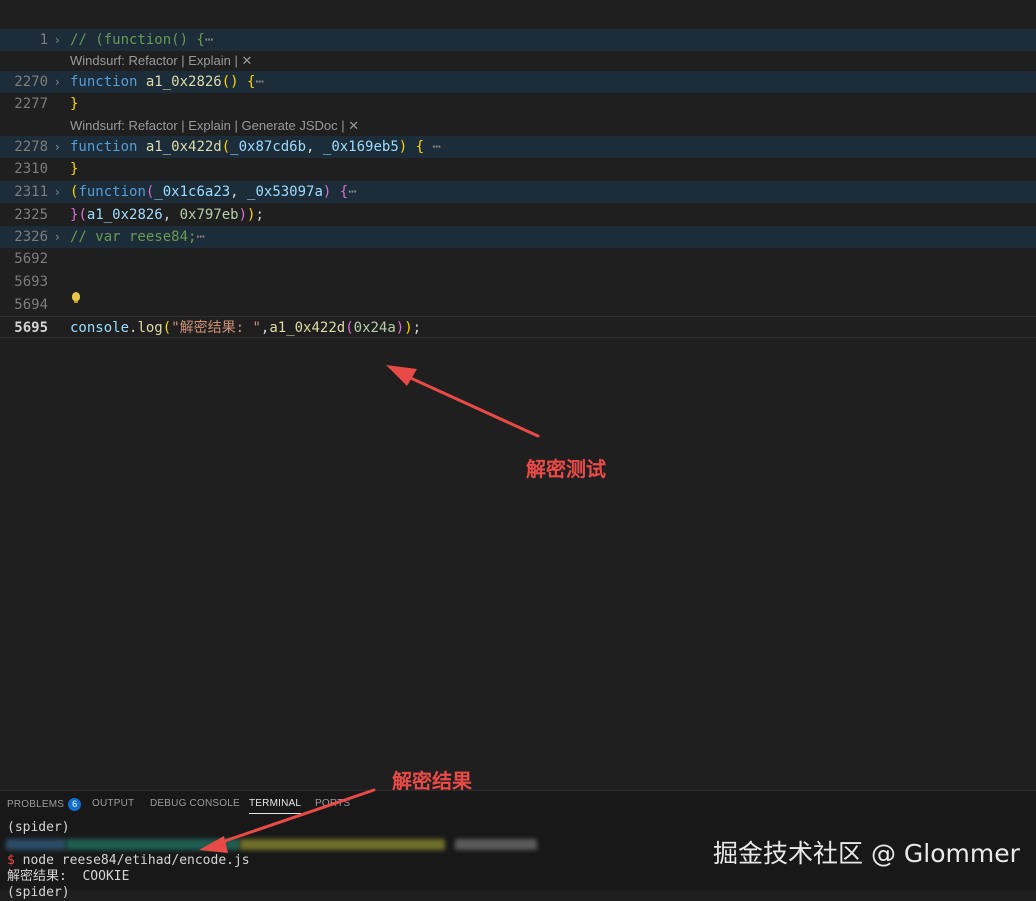 Image resolution: width=1036 pixels, height=901 pixels. I want to click on annotation-decrypt-test: 解密测试, so click(566, 469).